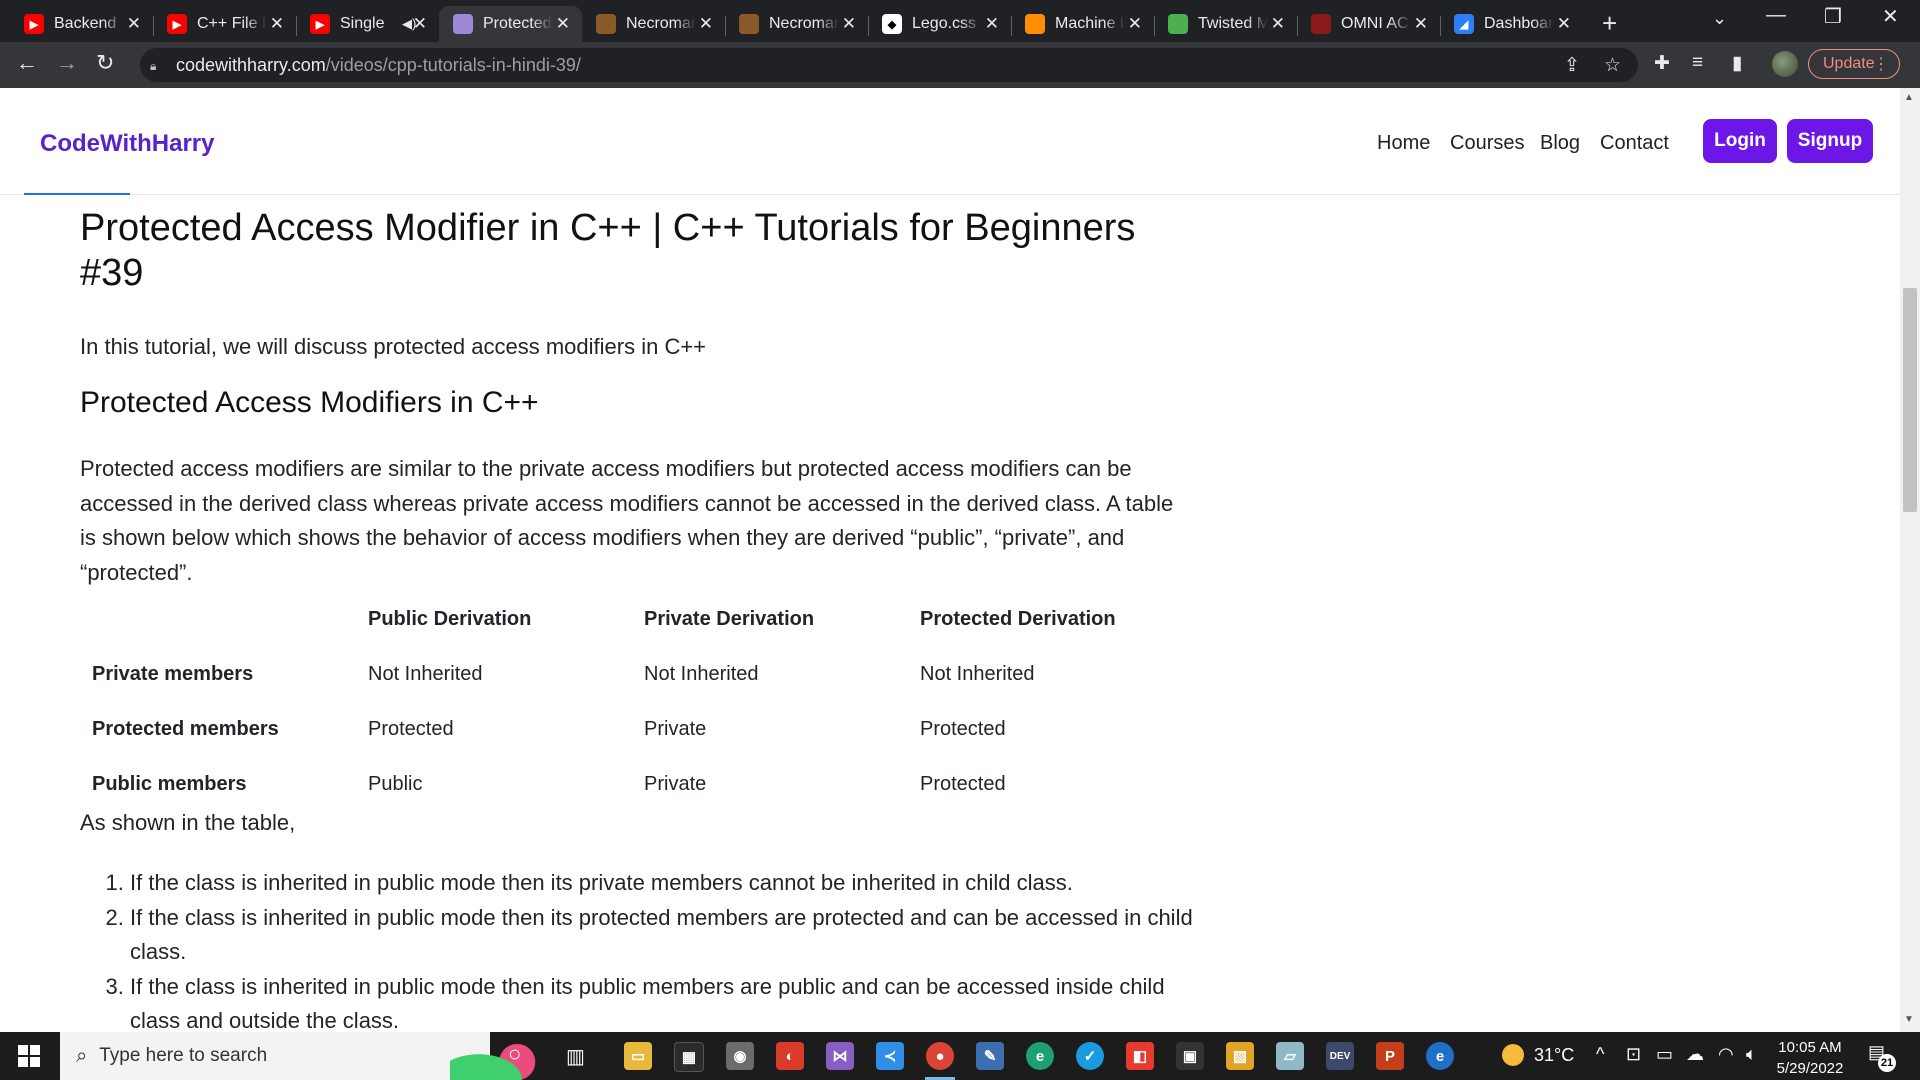 This screenshot has width=1920, height=1080. Describe the element at coordinates (514, 1054) in the screenshot. I see `cortana-circle-icon: ○` at that location.